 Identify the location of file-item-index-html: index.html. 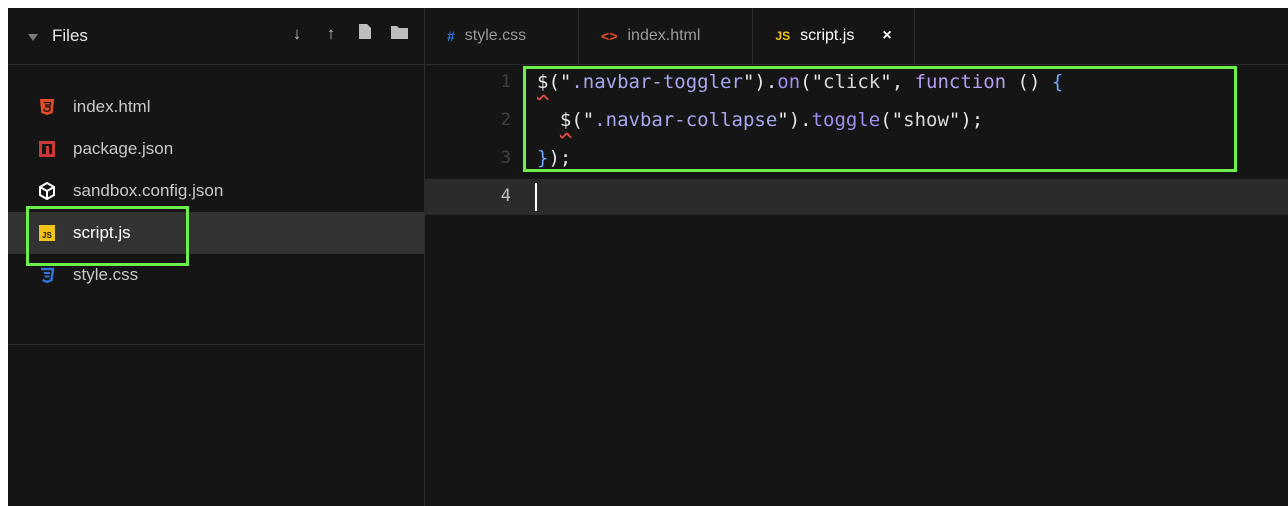
(216, 107).